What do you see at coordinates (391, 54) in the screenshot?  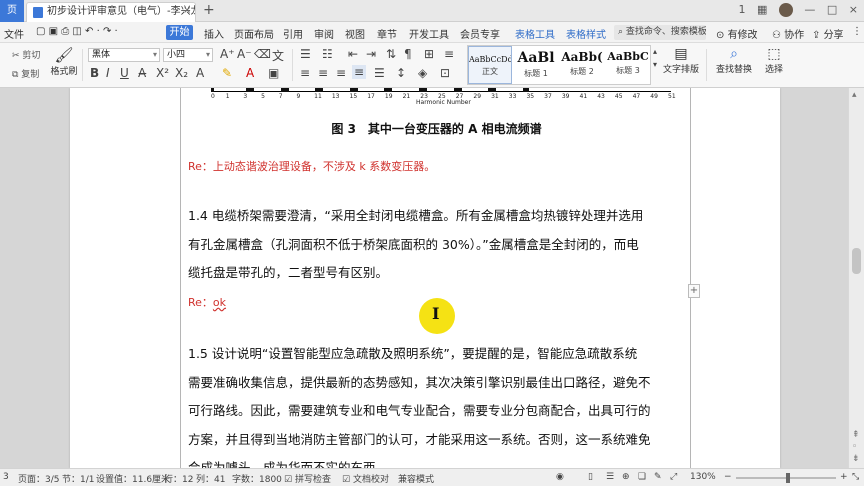 I see `sort-icon: ⇅` at bounding box center [391, 54].